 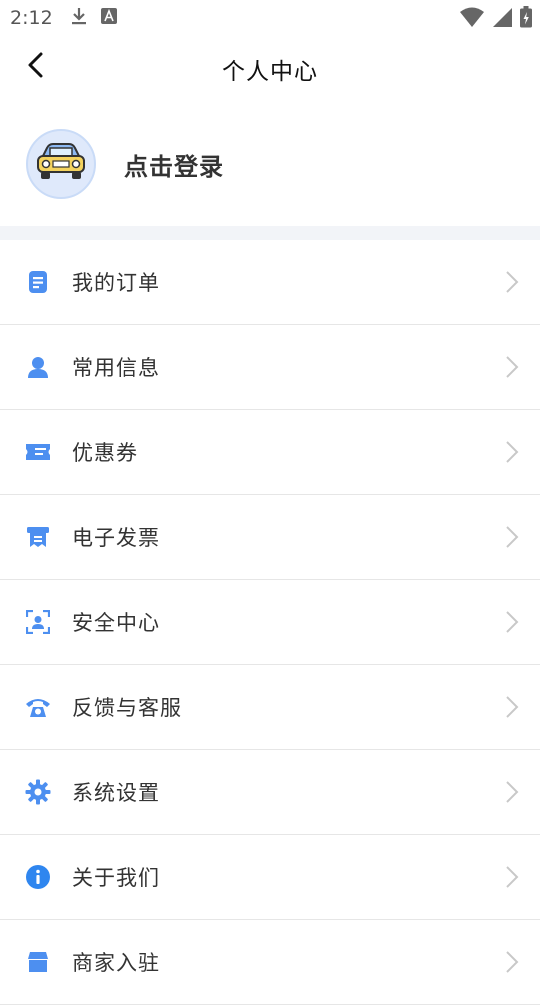 I want to click on a-badge-icon, so click(x=108, y=18).